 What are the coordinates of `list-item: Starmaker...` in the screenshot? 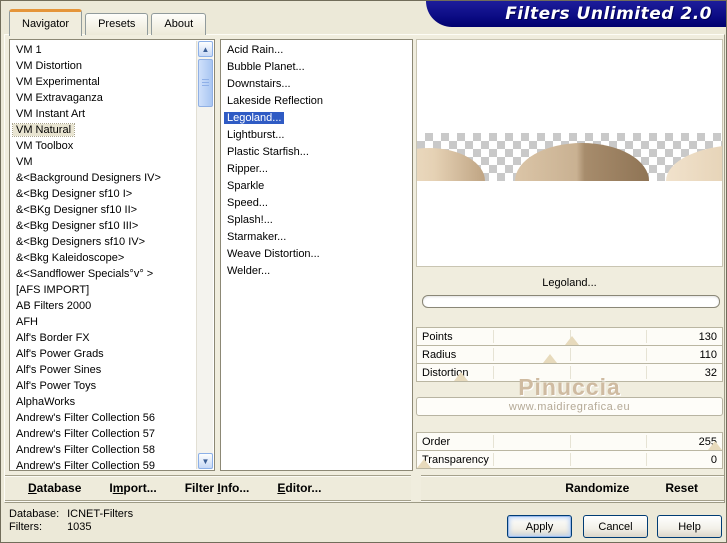 It's located at (318, 237).